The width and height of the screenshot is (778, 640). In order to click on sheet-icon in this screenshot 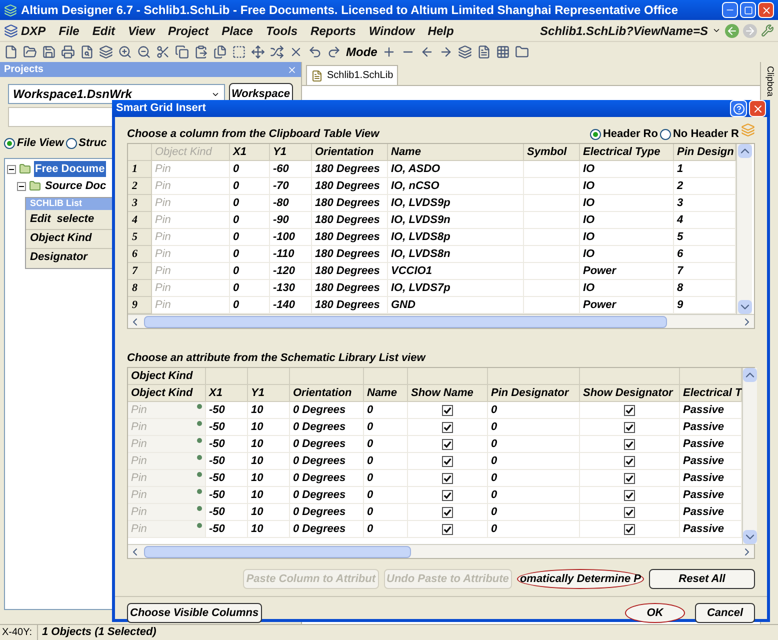, I will do `click(484, 52)`.